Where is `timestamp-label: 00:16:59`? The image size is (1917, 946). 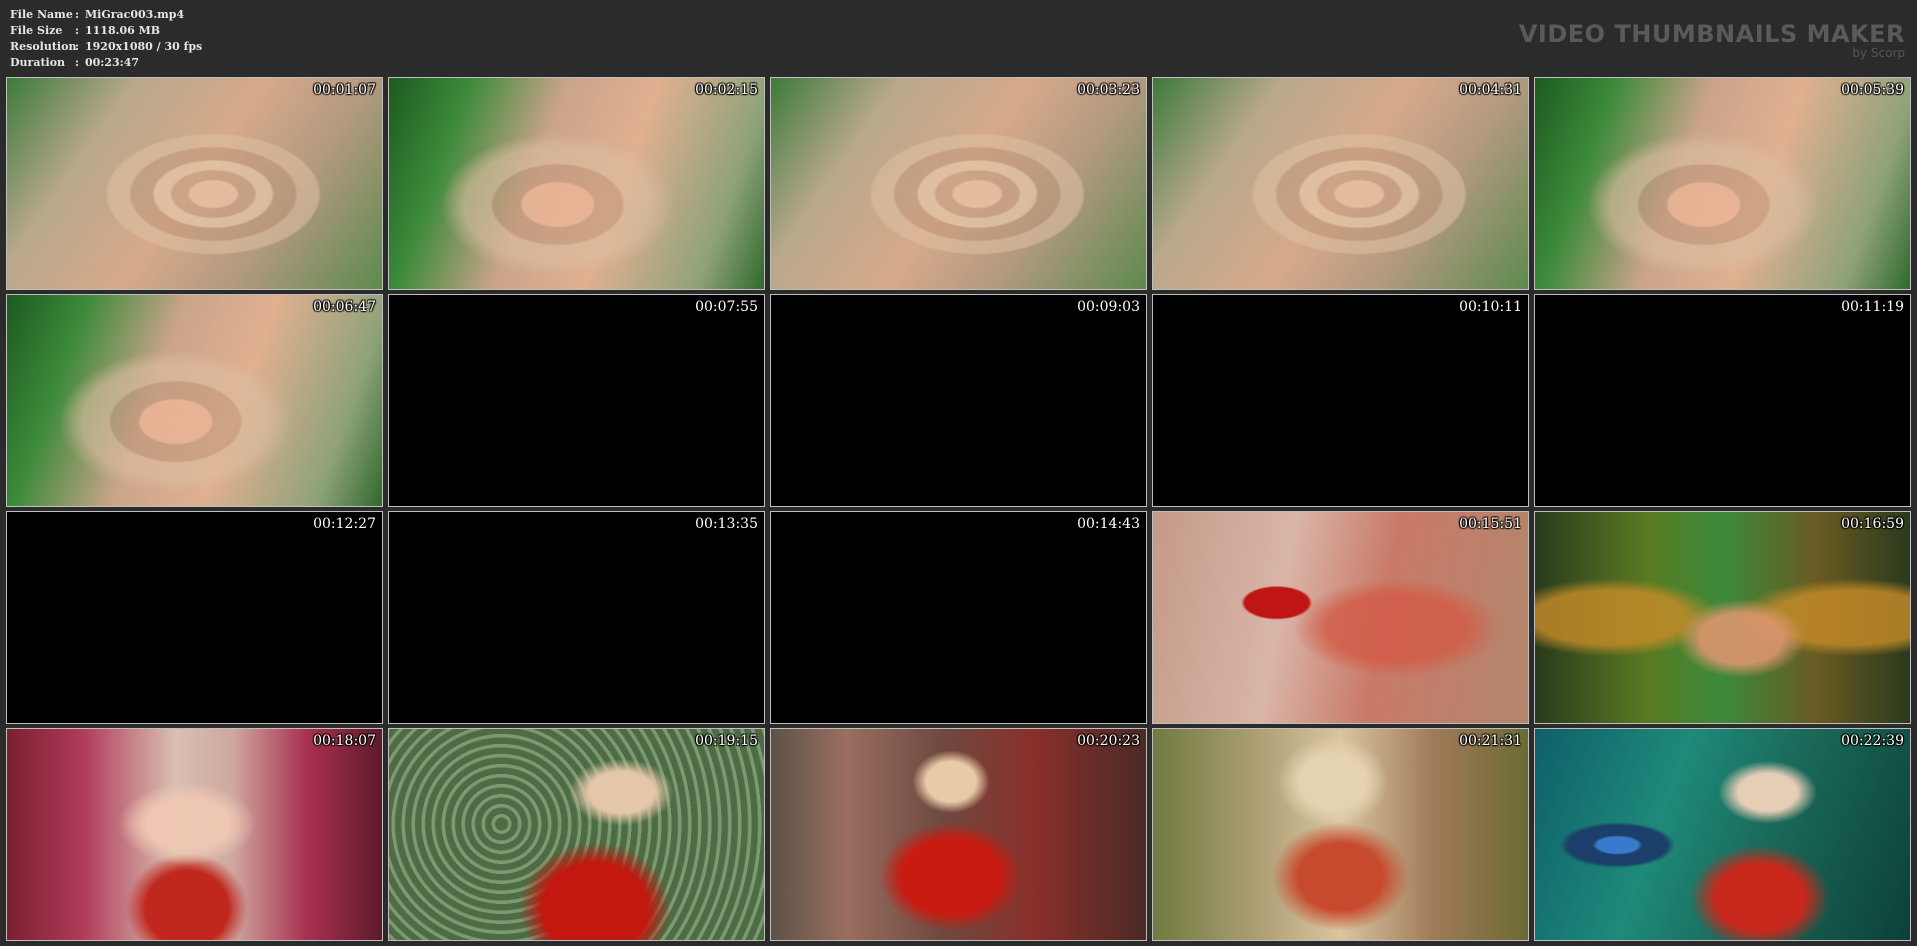 timestamp-label: 00:16:59 is located at coordinates (1872, 524).